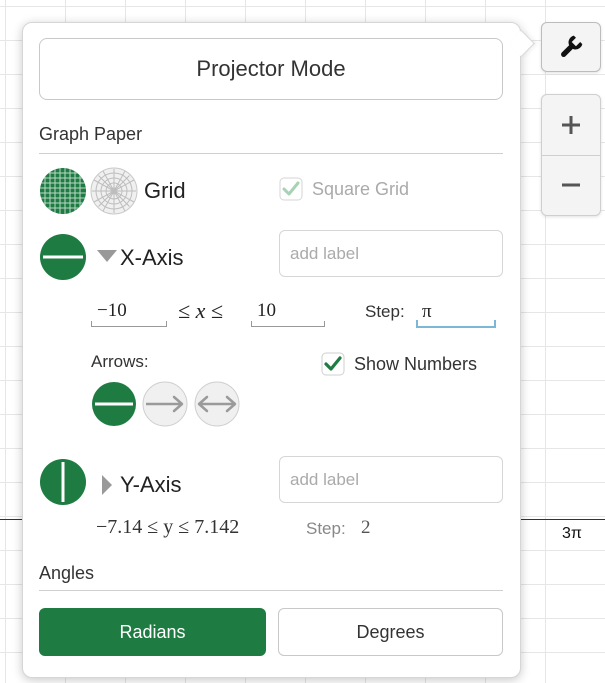 The width and height of the screenshot is (605, 683). Describe the element at coordinates (271, 590) in the screenshot. I see `angles-divider` at that location.